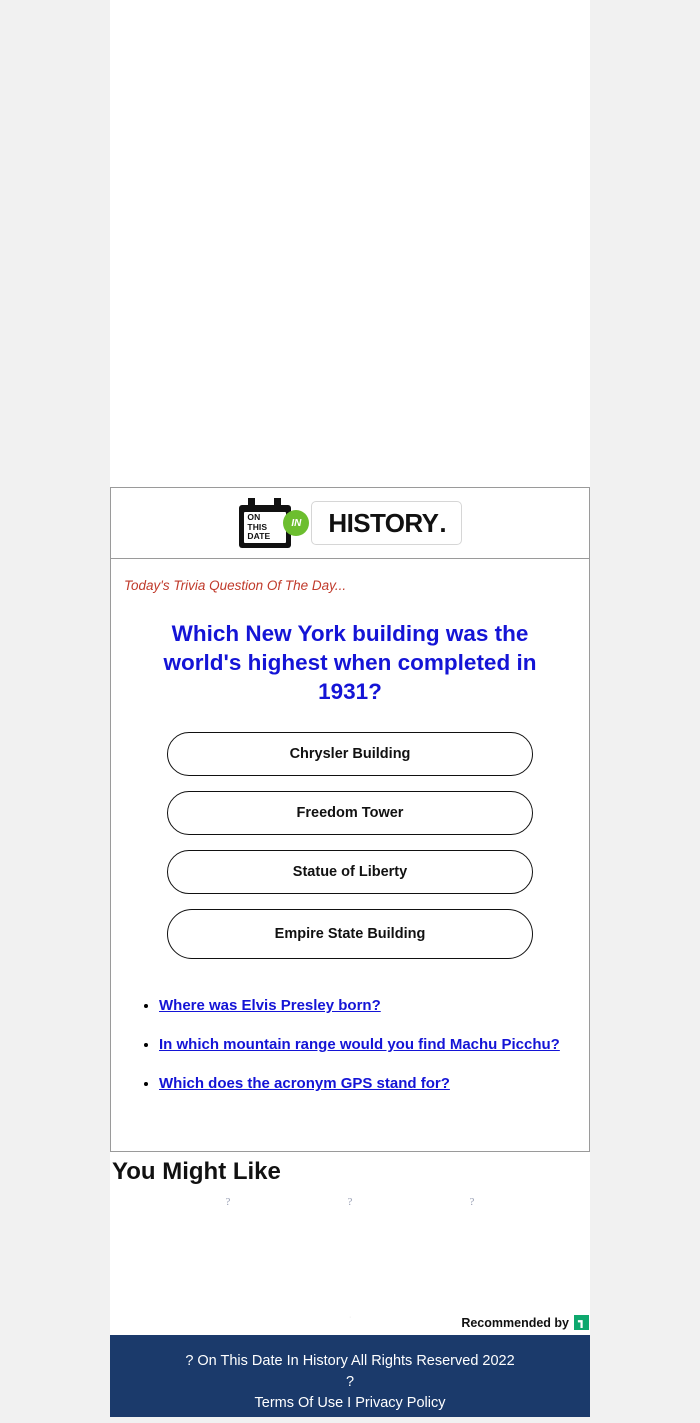  Describe the element at coordinates (350, 872) in the screenshot. I see `answer-option-3: Statue of Liberty` at that location.